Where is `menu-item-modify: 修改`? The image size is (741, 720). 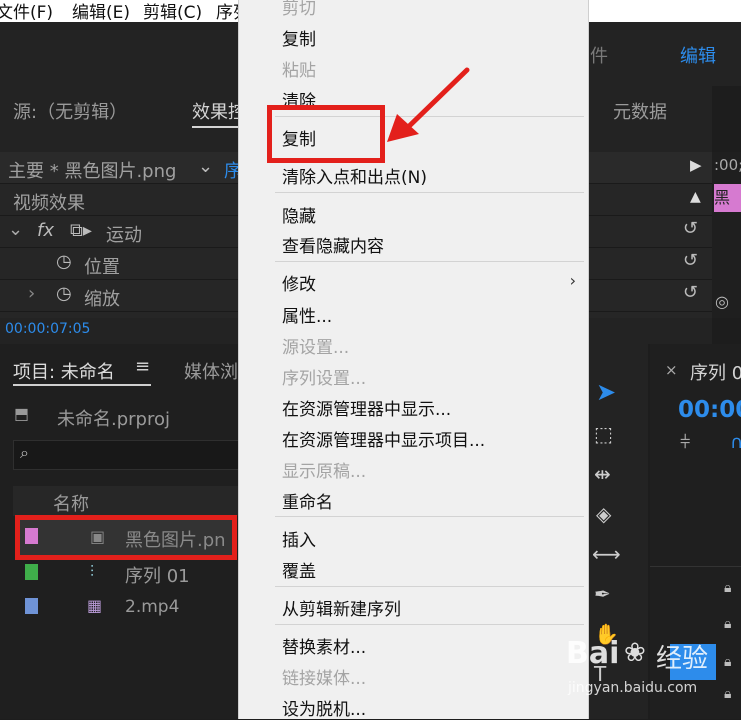
menu-item-modify: 修改 is located at coordinates (299, 282).